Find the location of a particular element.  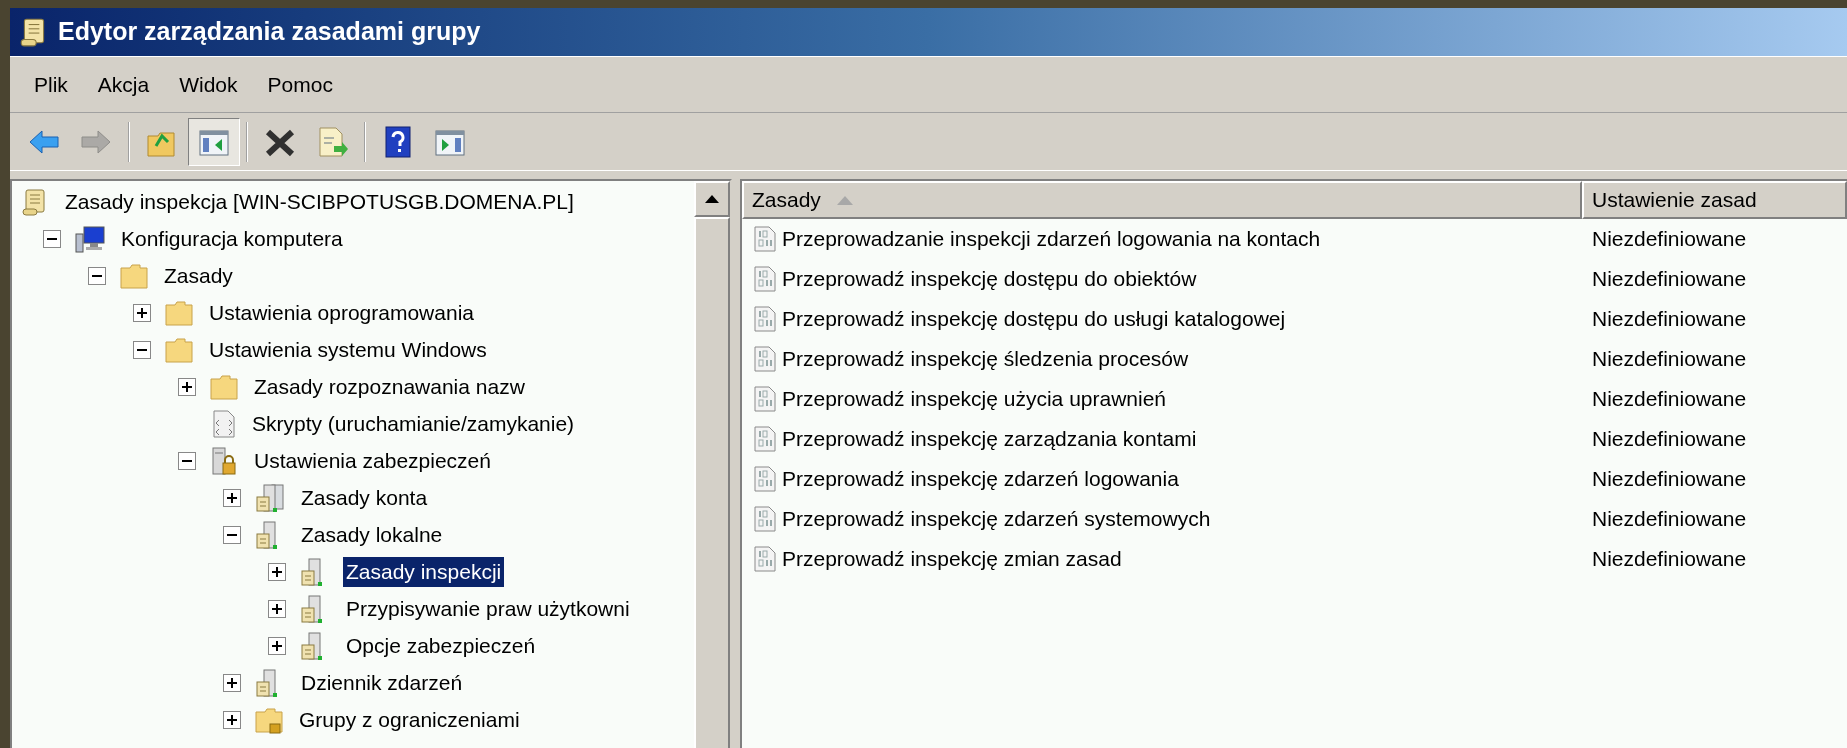

tree-item: Ustawienia oprogramowania is located at coordinates (341, 312).